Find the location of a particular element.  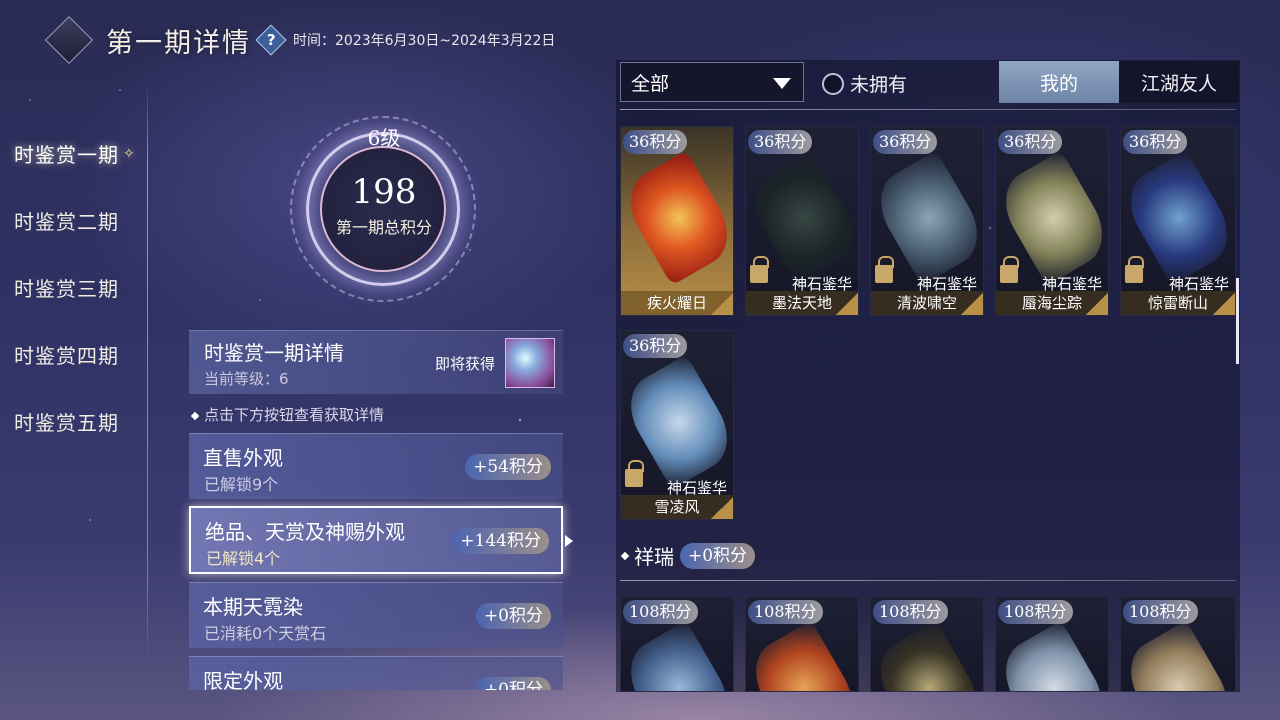

period-detail-panel: 时鉴赏一期详情 当前等级：6 即将获得 is located at coordinates (376, 362).